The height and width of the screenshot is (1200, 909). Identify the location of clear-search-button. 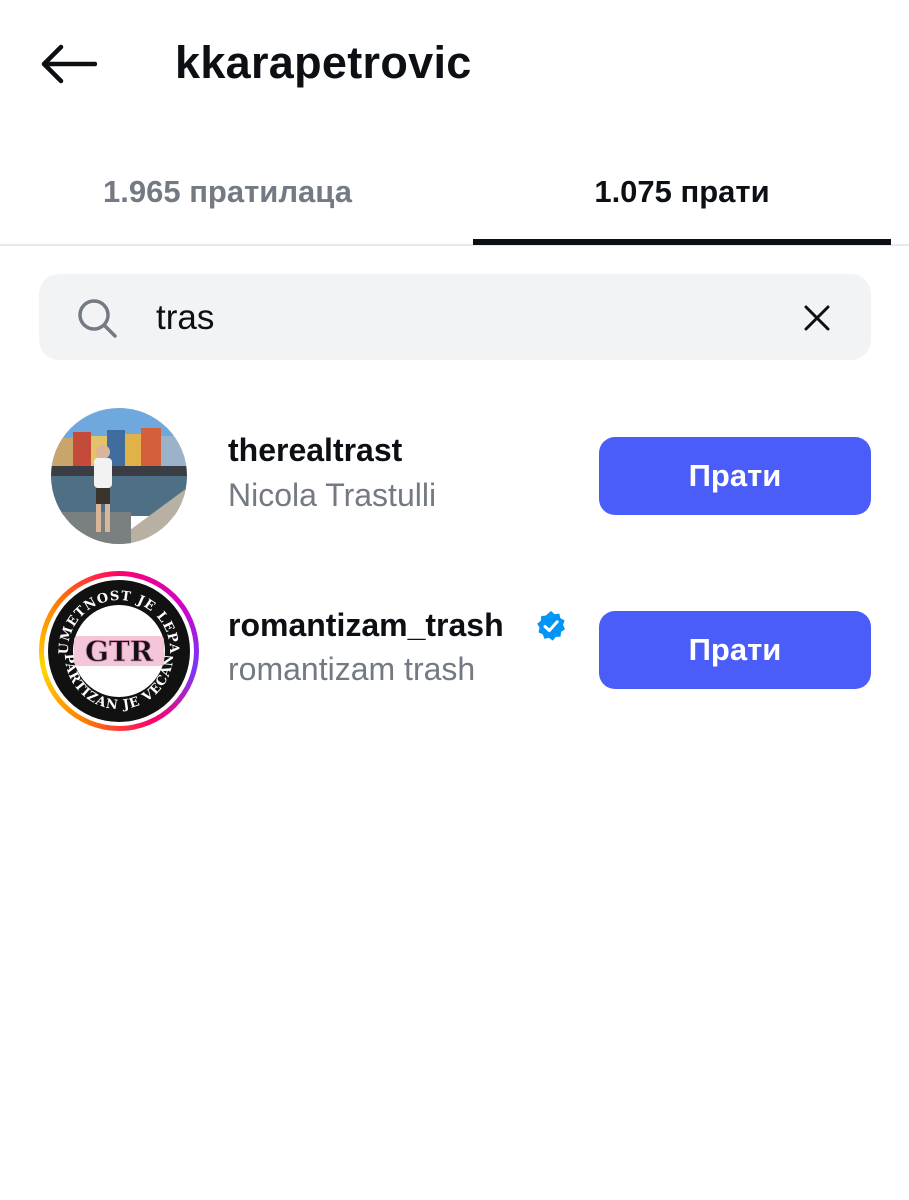
(817, 318).